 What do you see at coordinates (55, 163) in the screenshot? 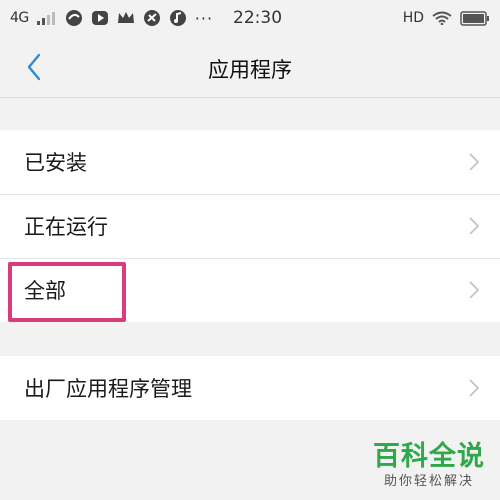
I see `menu-item-label: 已安装` at bounding box center [55, 163].